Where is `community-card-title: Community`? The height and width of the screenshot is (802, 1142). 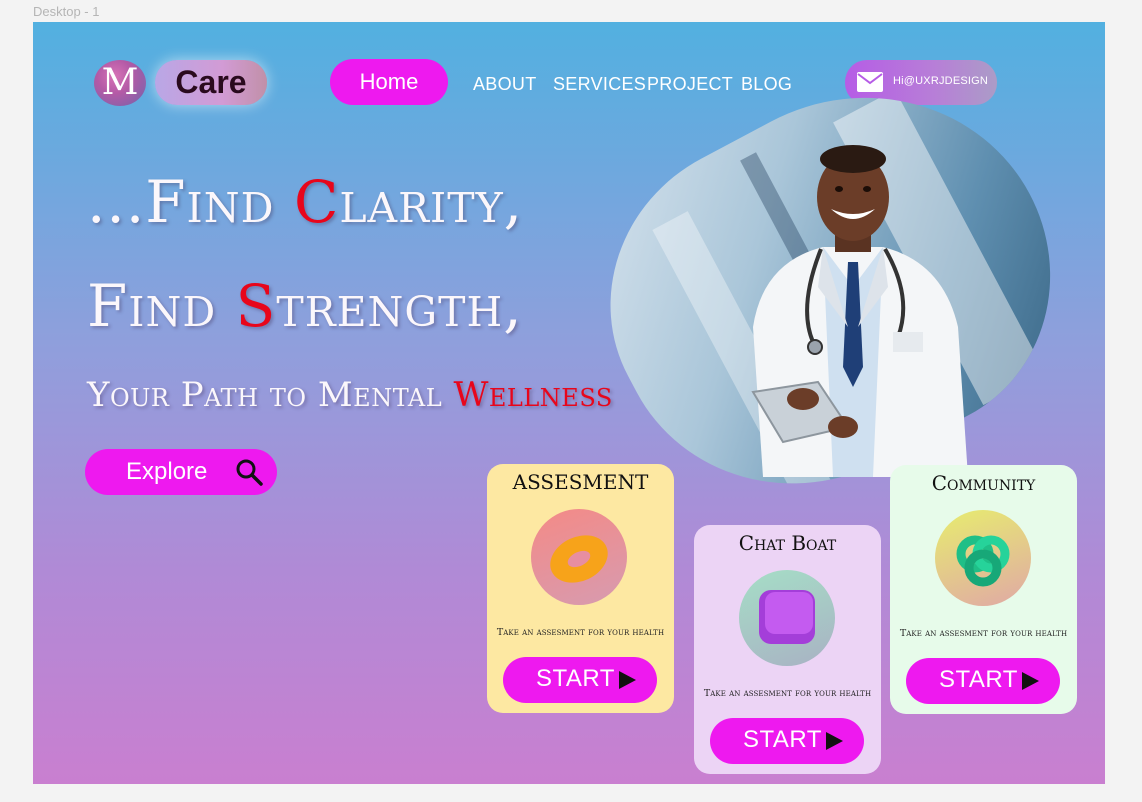 community-card-title: Community is located at coordinates (983, 483).